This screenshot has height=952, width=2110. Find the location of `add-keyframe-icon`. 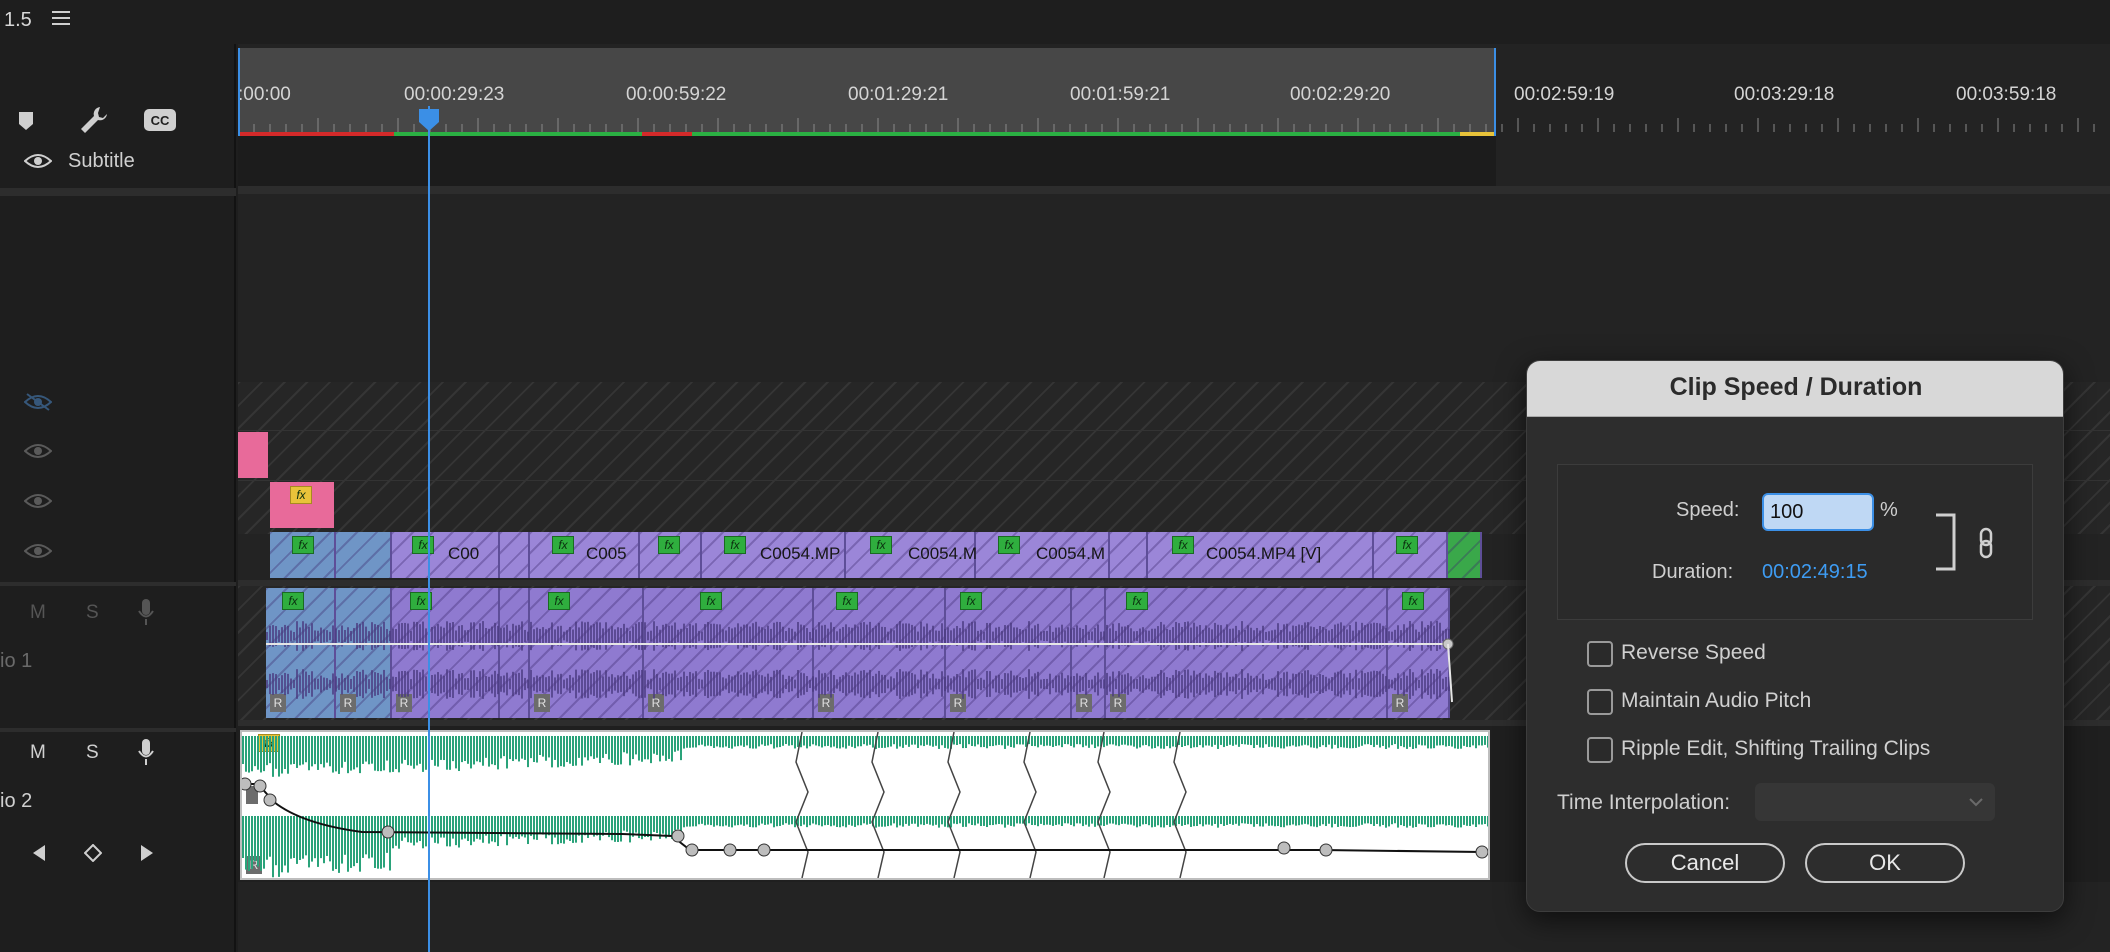

add-keyframe-icon is located at coordinates (93, 853).